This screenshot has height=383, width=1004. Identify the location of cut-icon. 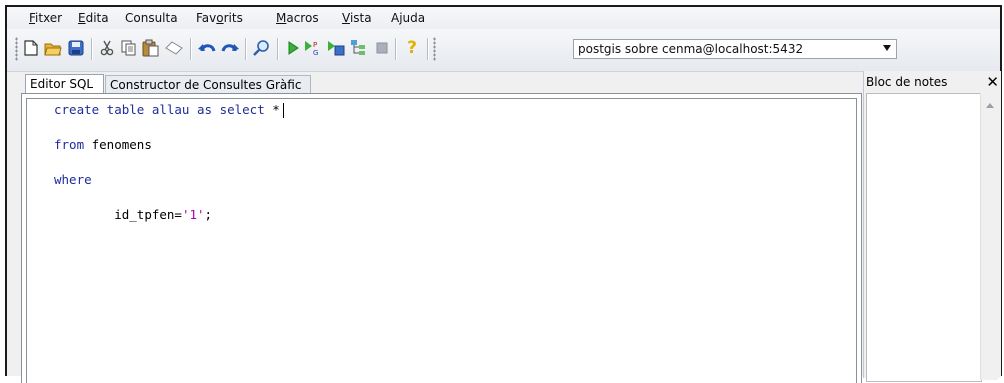
(107, 48).